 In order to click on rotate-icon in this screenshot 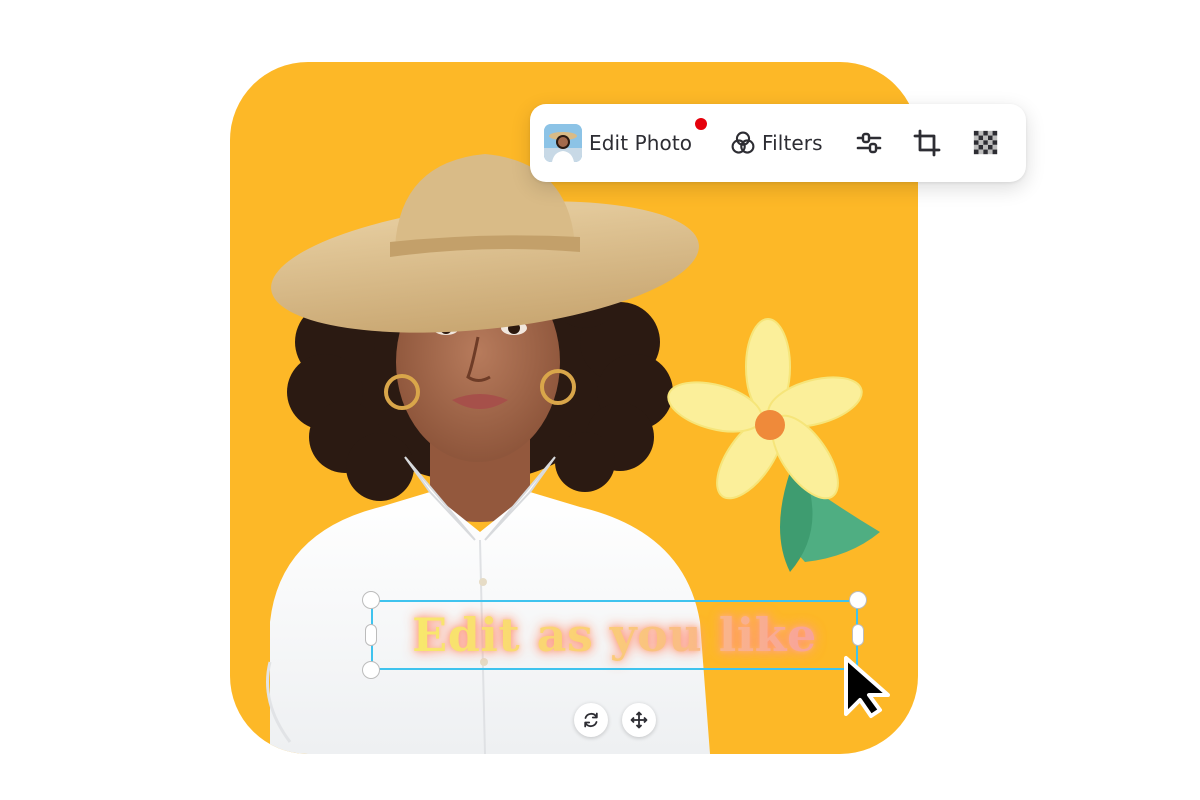, I will do `click(591, 720)`.